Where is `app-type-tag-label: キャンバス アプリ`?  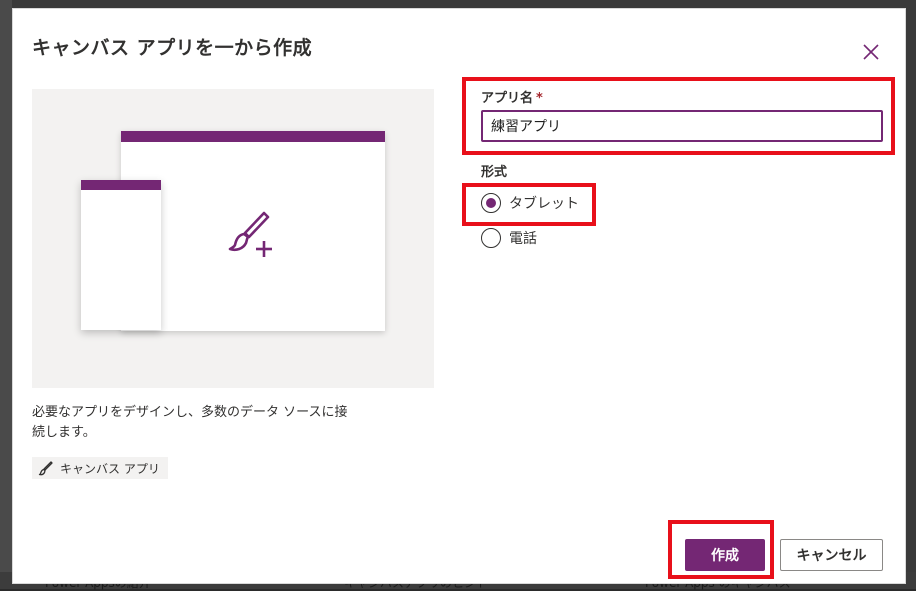 app-type-tag-label: キャンバス アプリ is located at coordinates (110, 468).